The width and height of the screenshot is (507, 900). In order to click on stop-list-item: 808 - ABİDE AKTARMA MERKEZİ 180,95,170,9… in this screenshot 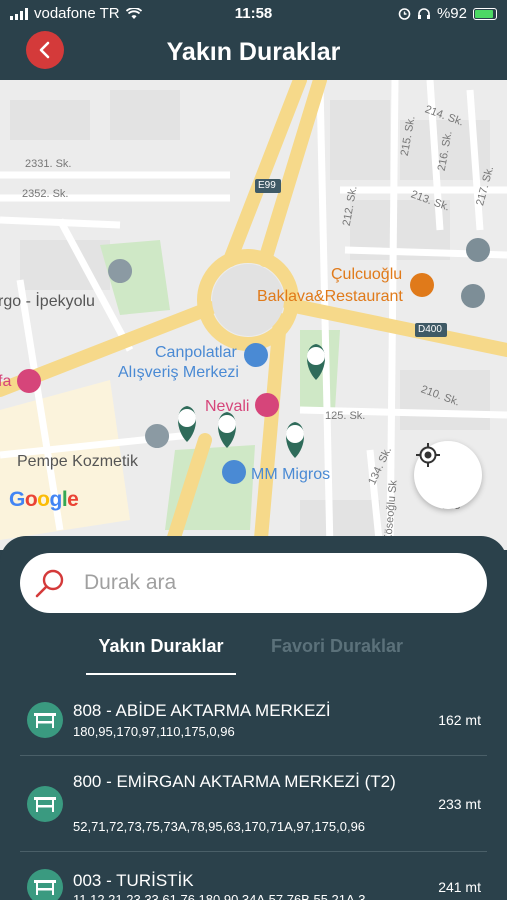, I will do `click(253, 721)`.